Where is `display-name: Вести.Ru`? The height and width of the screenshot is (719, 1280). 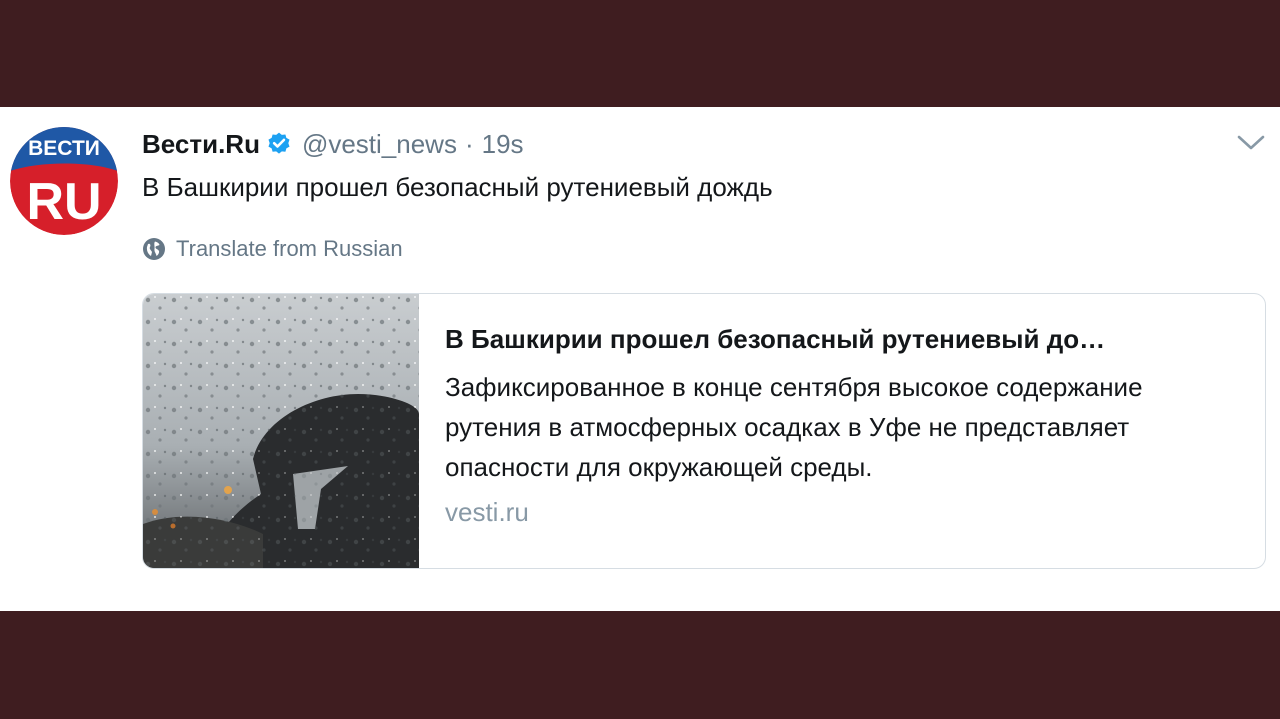
display-name: Вести.Ru is located at coordinates (201, 144).